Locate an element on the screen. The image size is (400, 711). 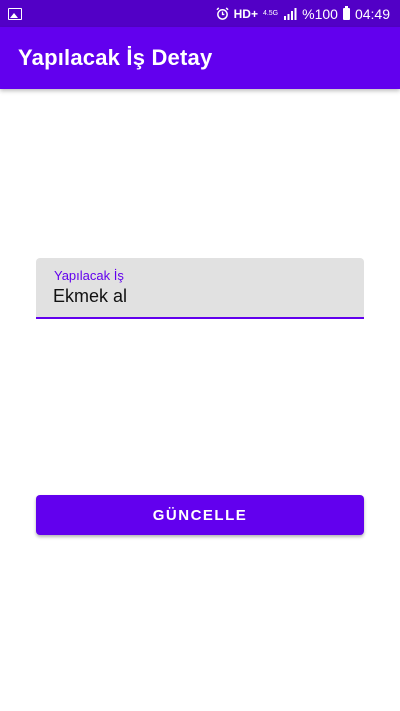
hd-badge: HD+ is located at coordinates (245, 13).